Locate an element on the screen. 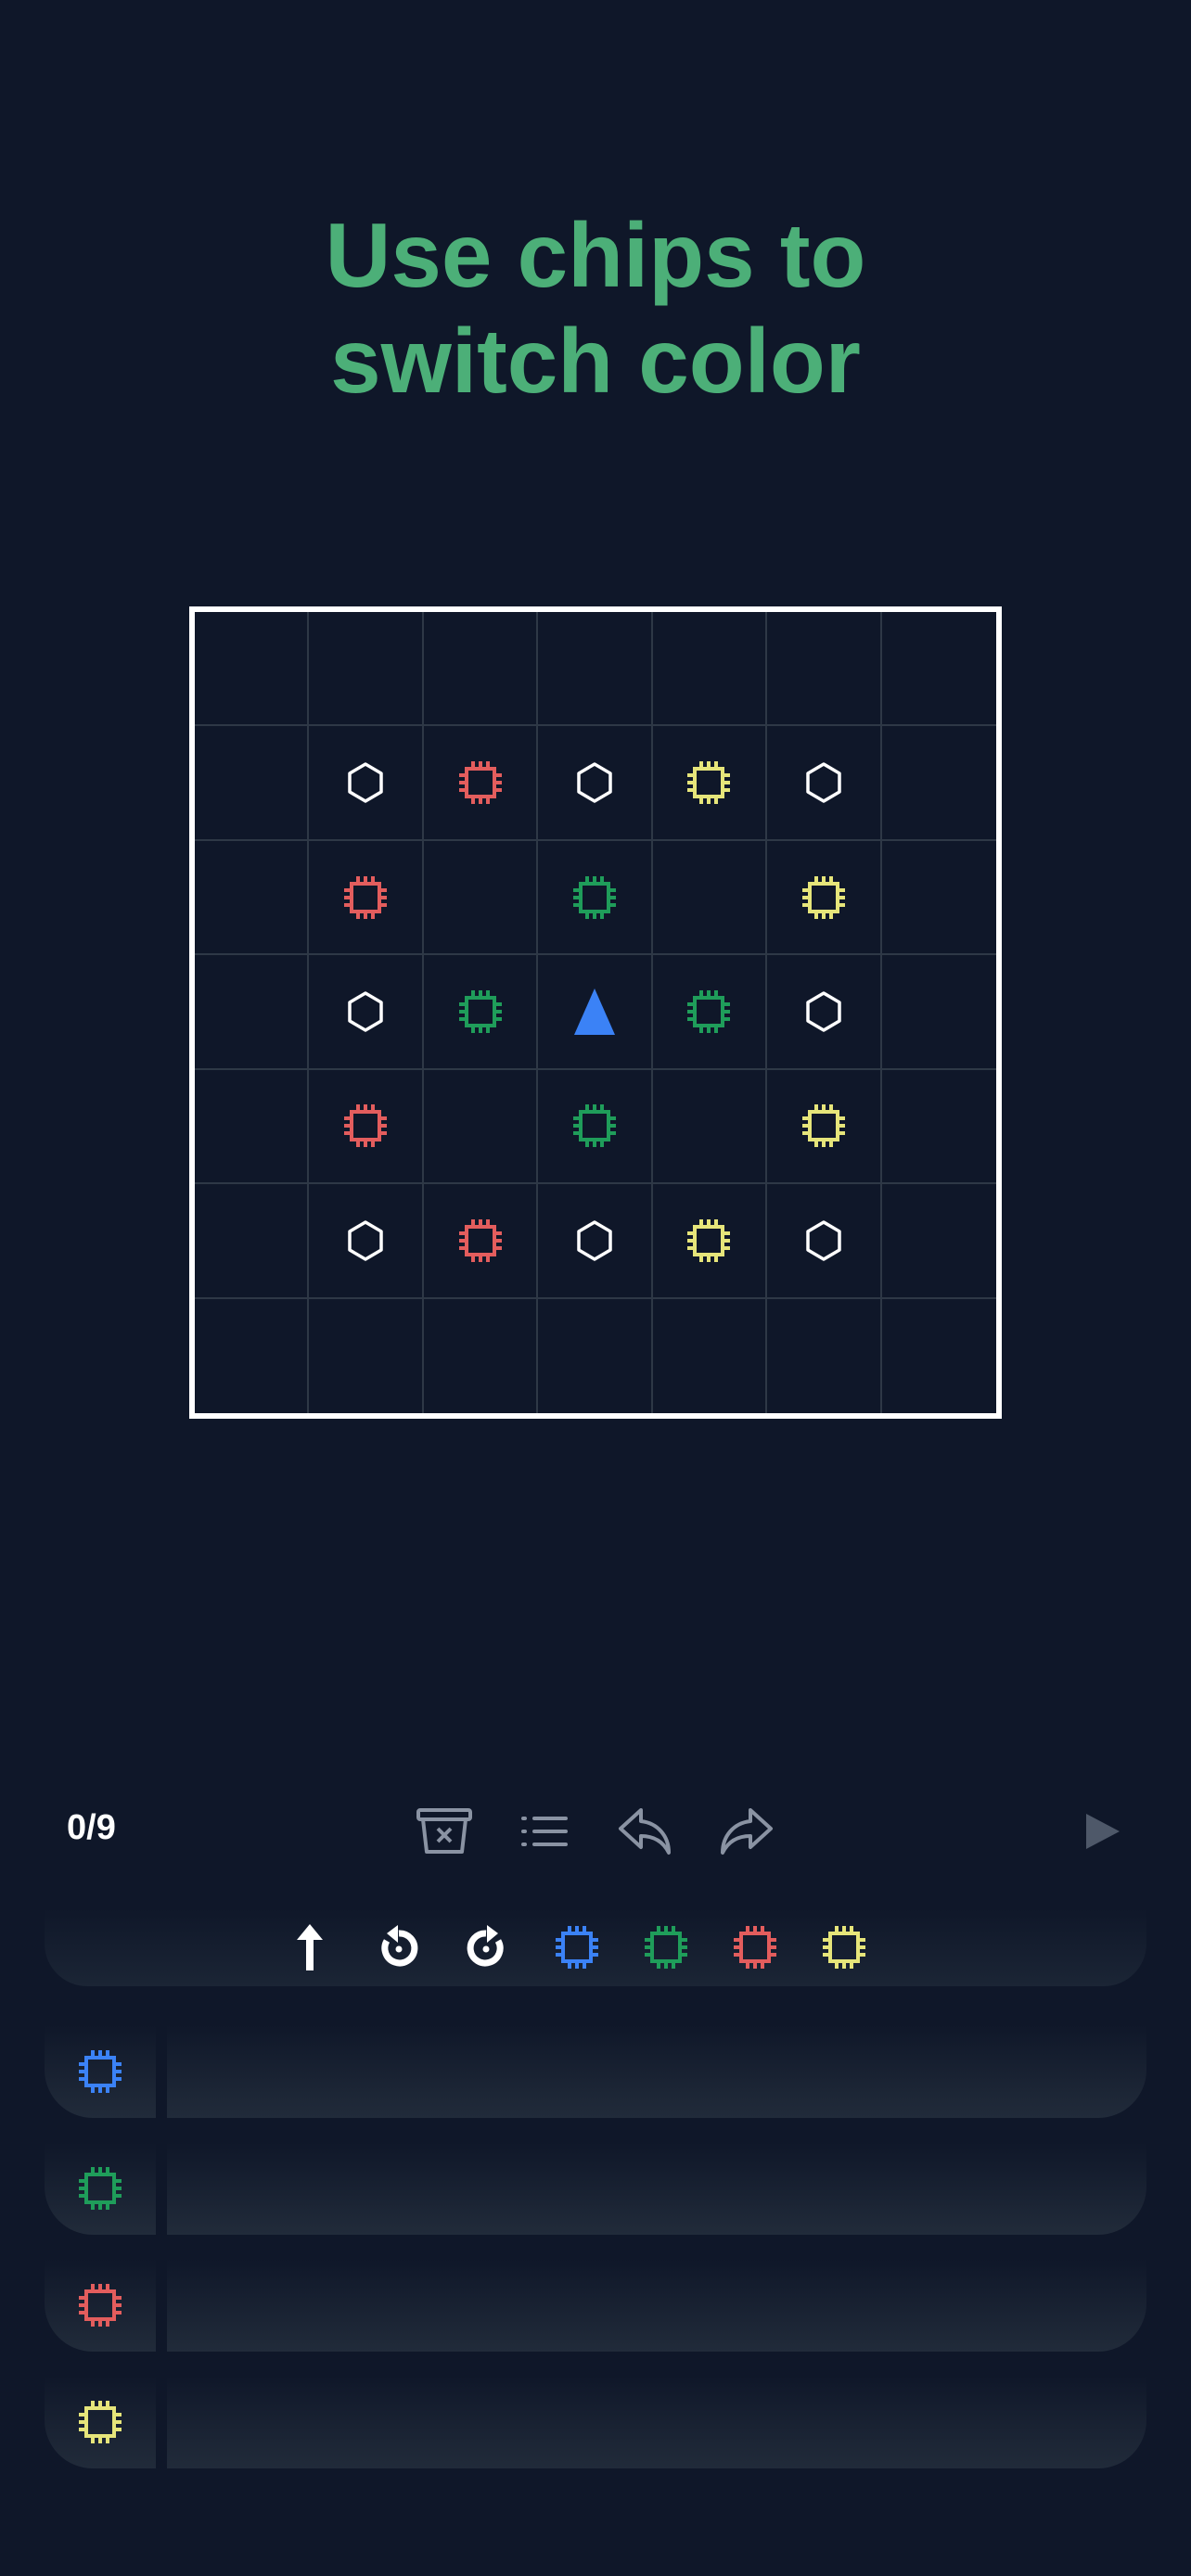 This screenshot has width=1191, height=2576. chip-blue-icon is located at coordinates (100, 2071).